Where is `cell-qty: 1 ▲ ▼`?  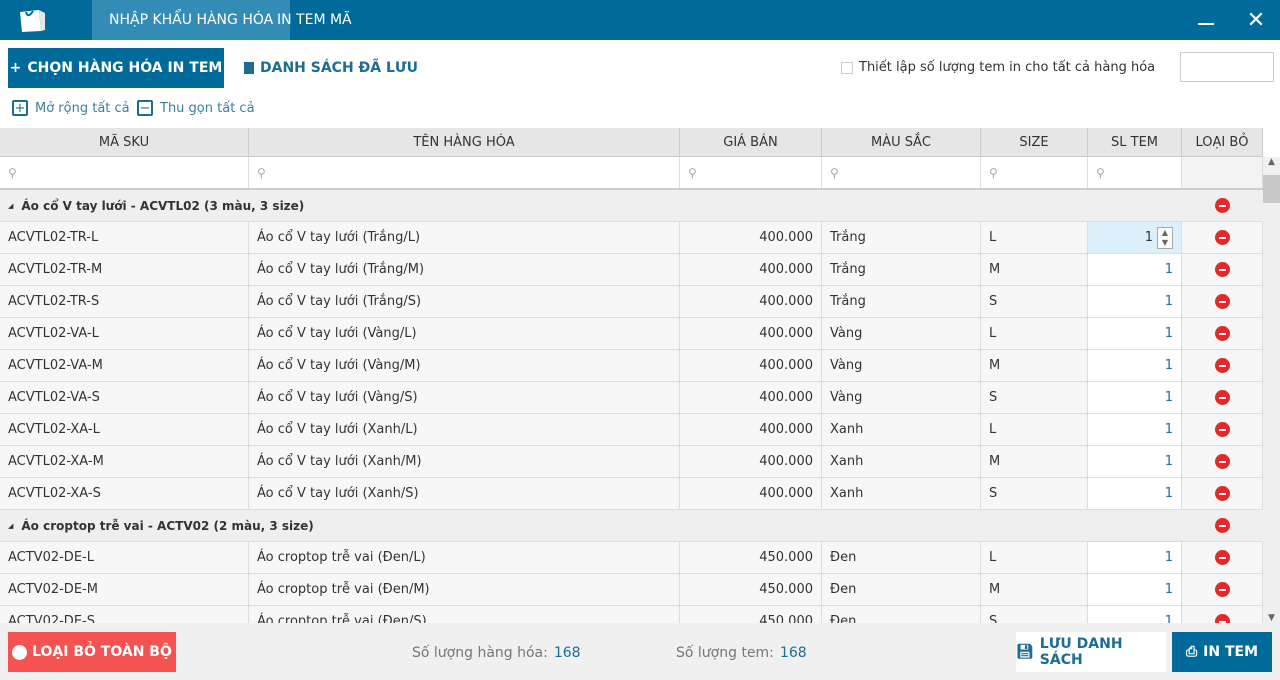 cell-qty: 1 ▲ ▼ is located at coordinates (1135, 237).